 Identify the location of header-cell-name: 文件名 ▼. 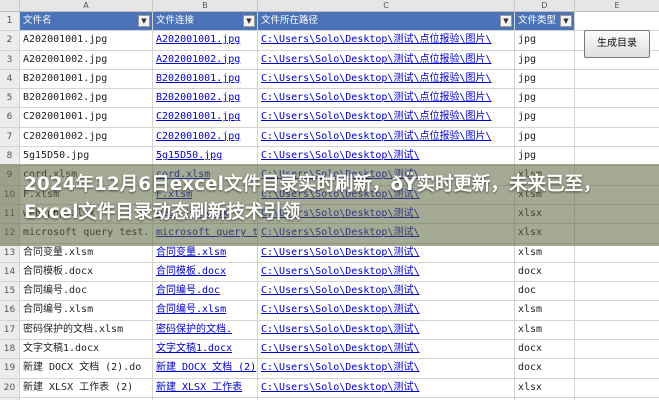
(86, 21).